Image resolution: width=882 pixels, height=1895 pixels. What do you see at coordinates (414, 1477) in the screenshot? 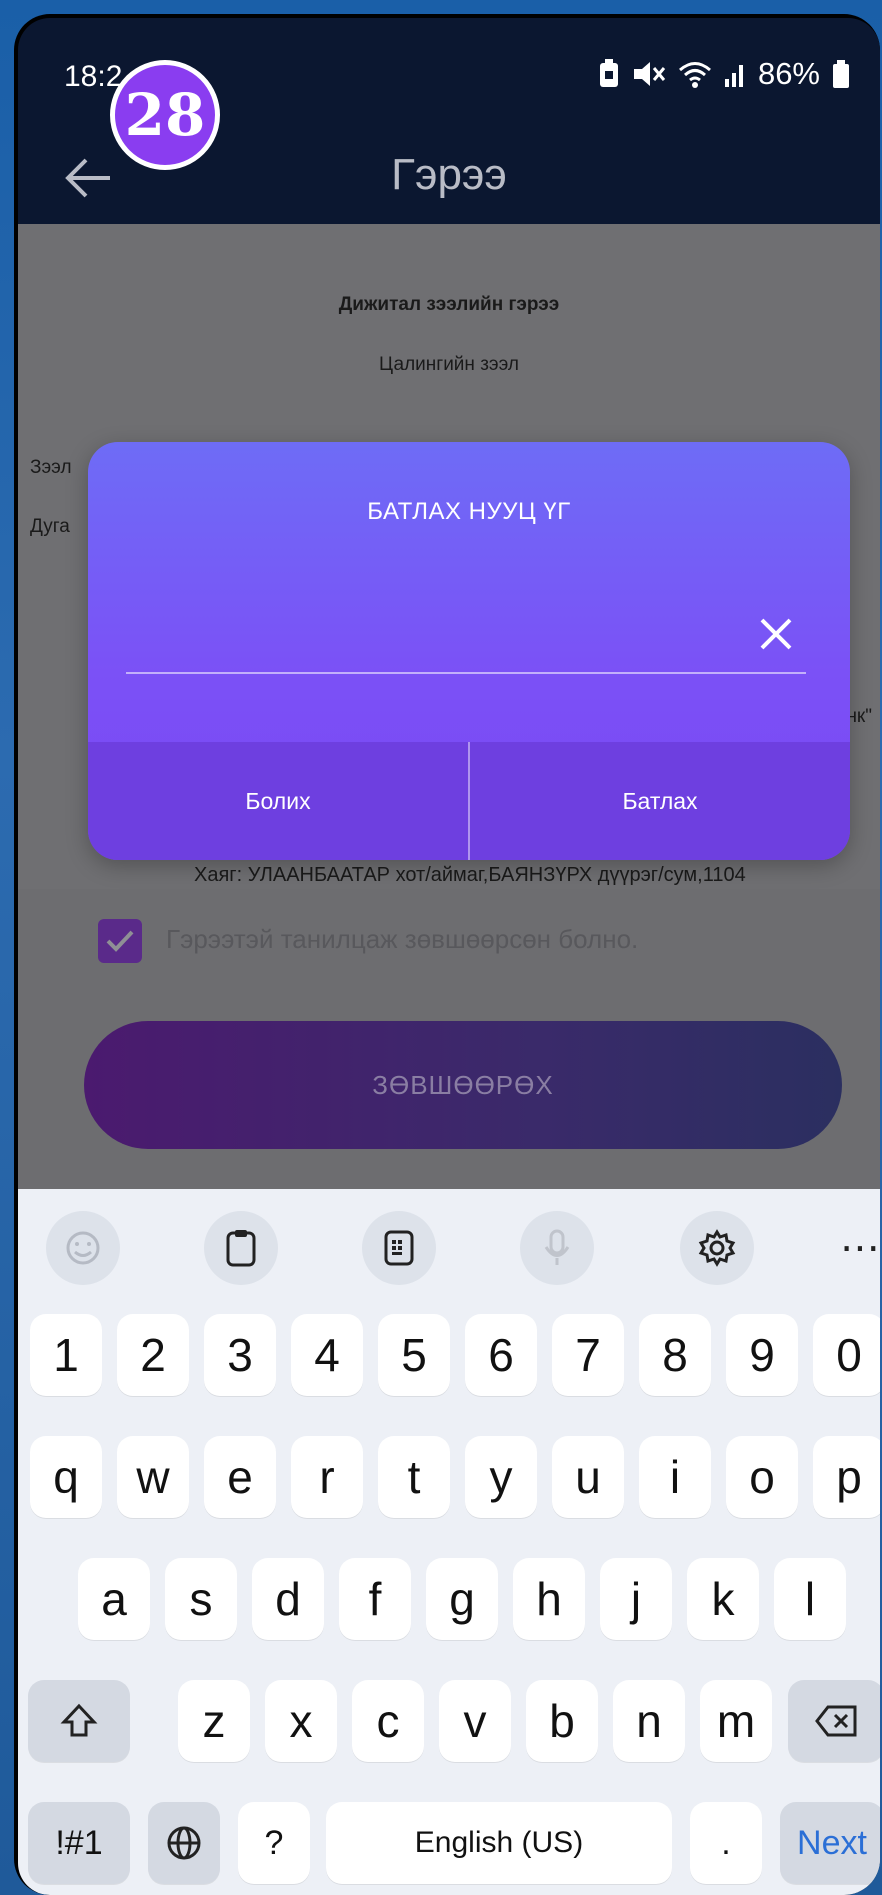
I see `key-t: t` at bounding box center [414, 1477].